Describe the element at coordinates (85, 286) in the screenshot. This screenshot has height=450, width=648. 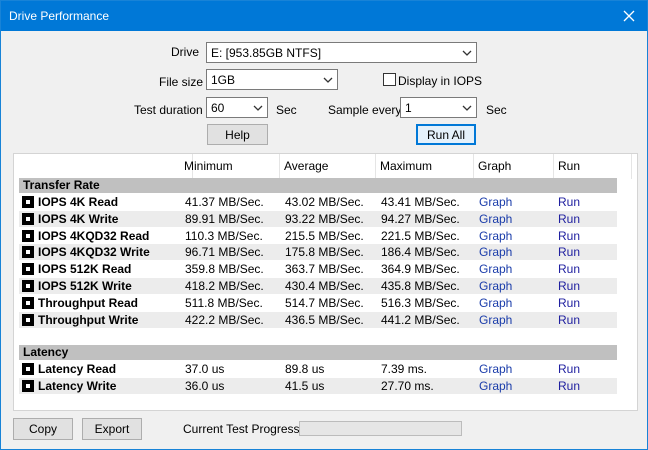
I see `test-name: IOPS 512K Write` at that location.